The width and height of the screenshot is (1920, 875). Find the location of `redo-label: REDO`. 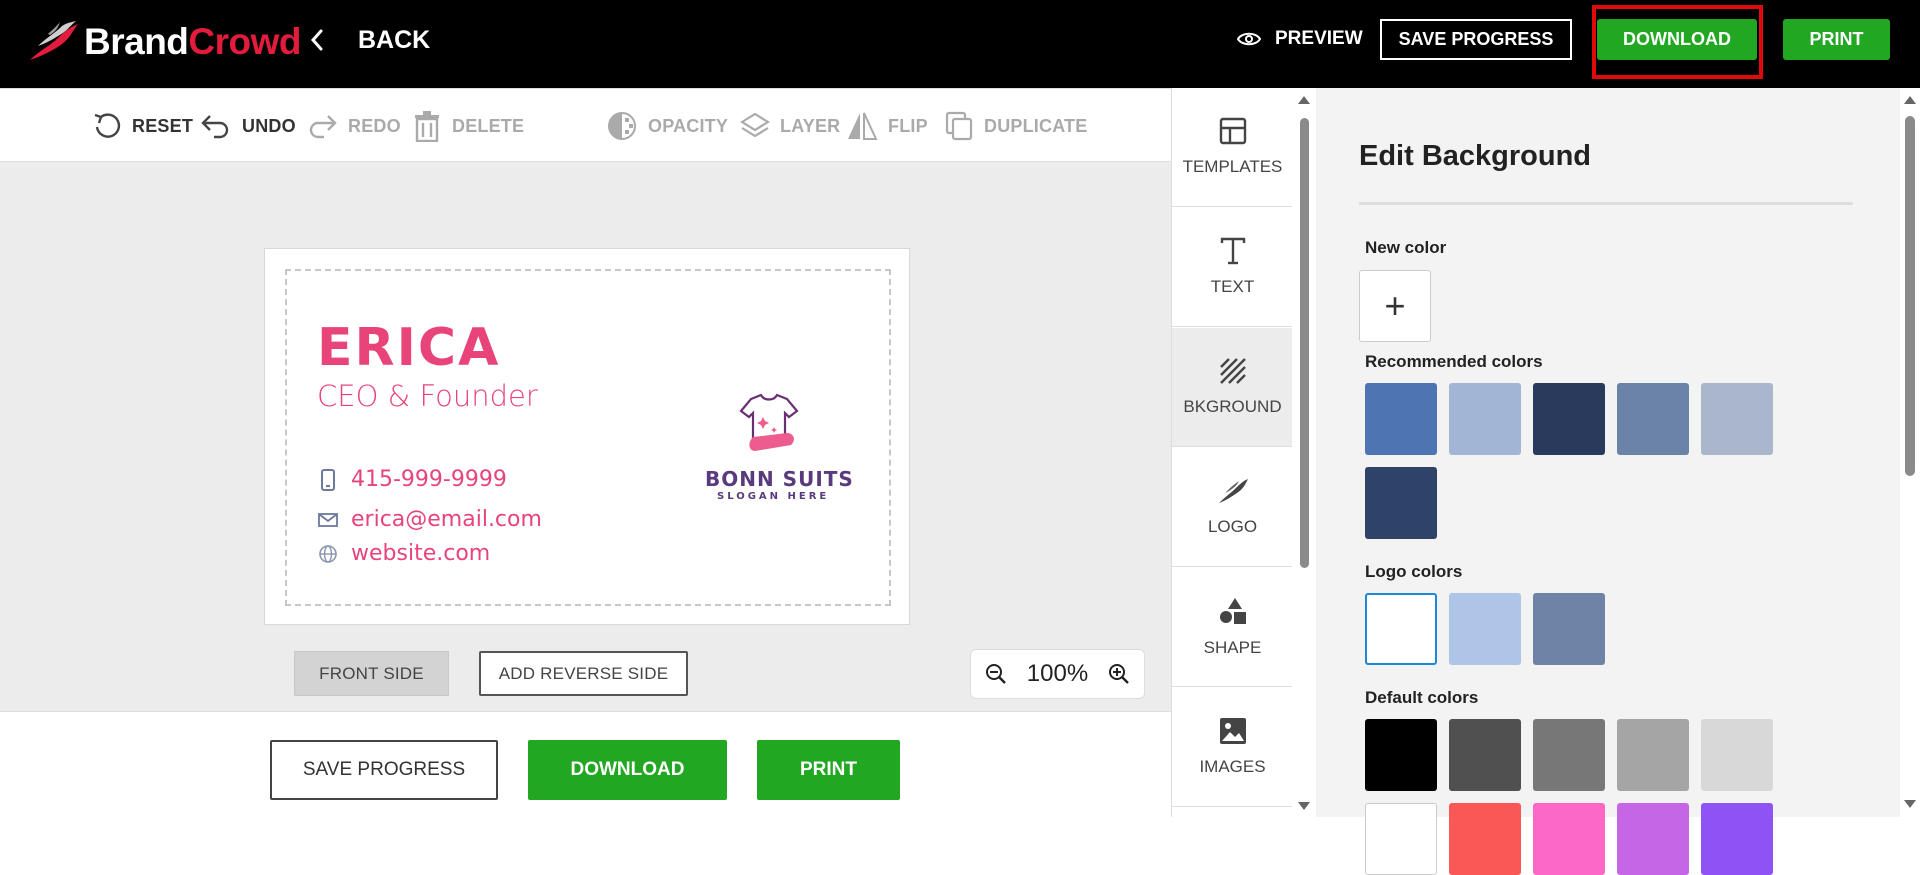

redo-label: REDO is located at coordinates (374, 125).